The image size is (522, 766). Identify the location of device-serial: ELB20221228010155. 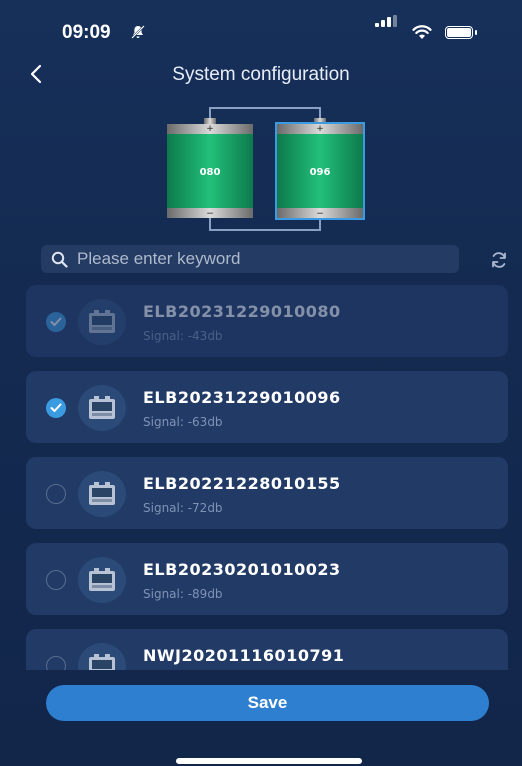
(242, 483).